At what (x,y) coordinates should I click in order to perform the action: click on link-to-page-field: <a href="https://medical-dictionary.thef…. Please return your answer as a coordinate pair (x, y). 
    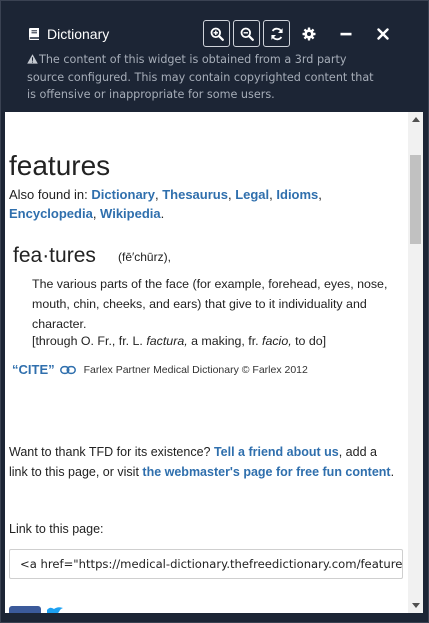
    Looking at the image, I should click on (206, 564).